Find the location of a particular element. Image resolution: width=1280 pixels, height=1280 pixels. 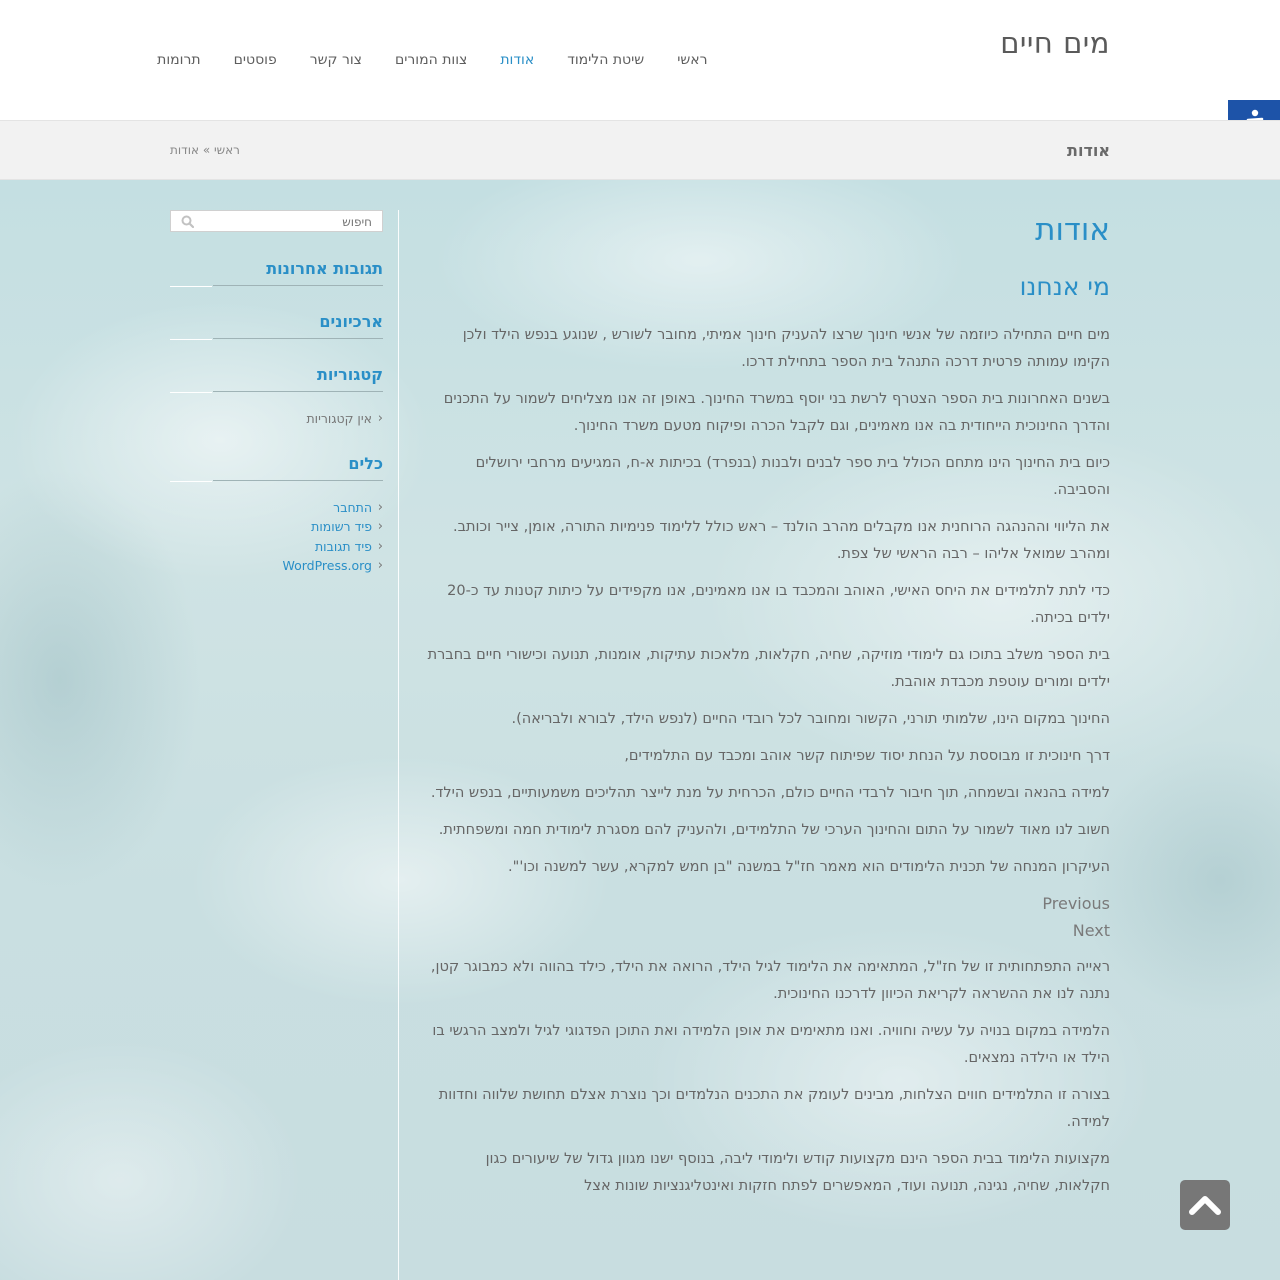

sidebar-divider is located at coordinates (398, 745).